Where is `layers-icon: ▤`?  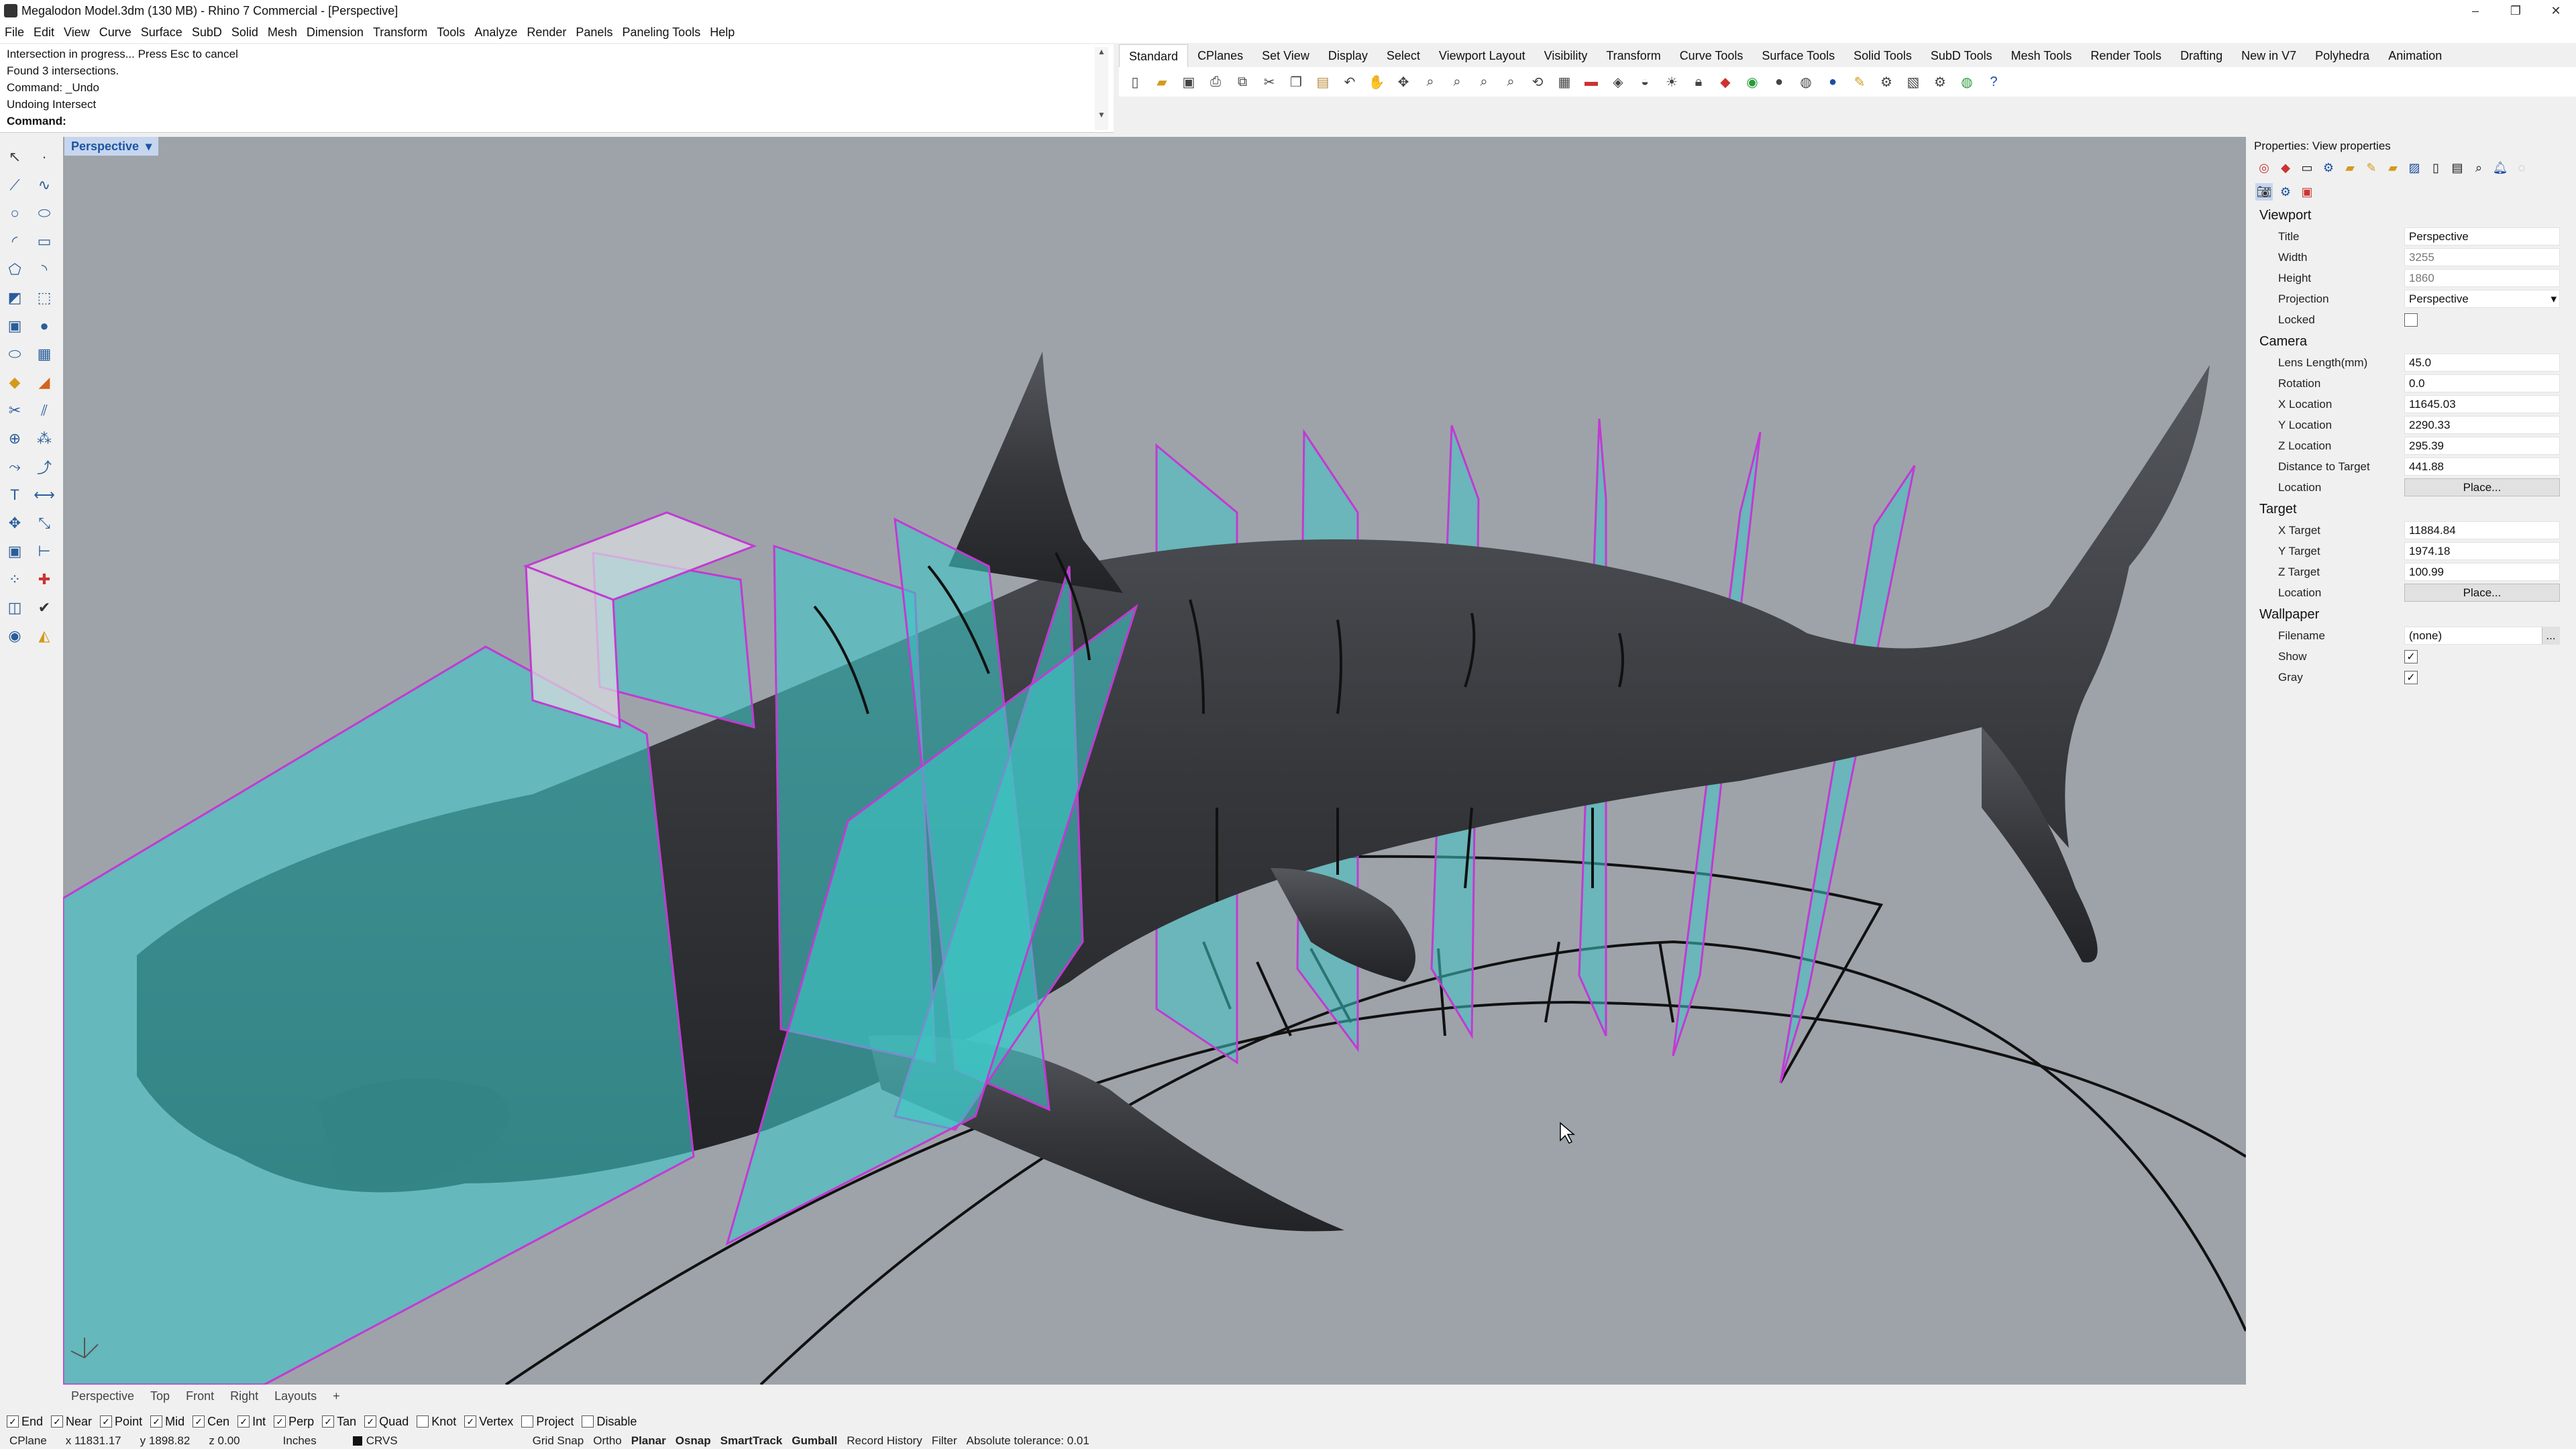
layers-icon: ▤ is located at coordinates (2457, 167).